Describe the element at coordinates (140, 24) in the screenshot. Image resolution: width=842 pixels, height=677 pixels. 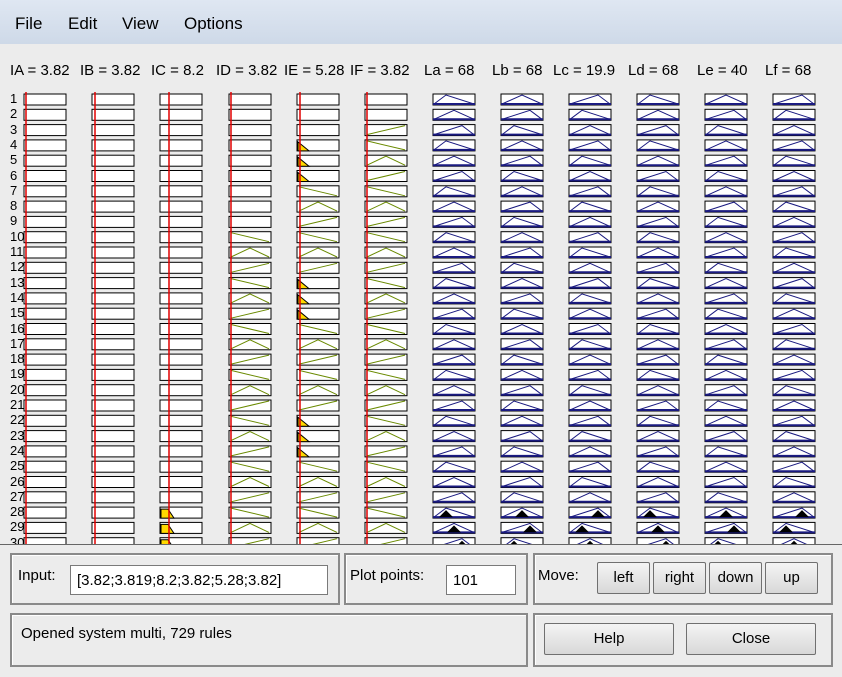
I see `menu-view: View` at that location.